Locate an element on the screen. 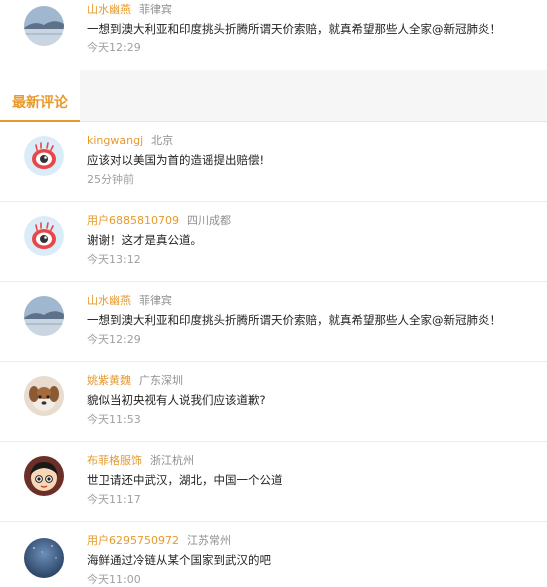 The image size is (547, 587). comment-meta: 用户6885810709 四川成都 is located at coordinates (159, 221).